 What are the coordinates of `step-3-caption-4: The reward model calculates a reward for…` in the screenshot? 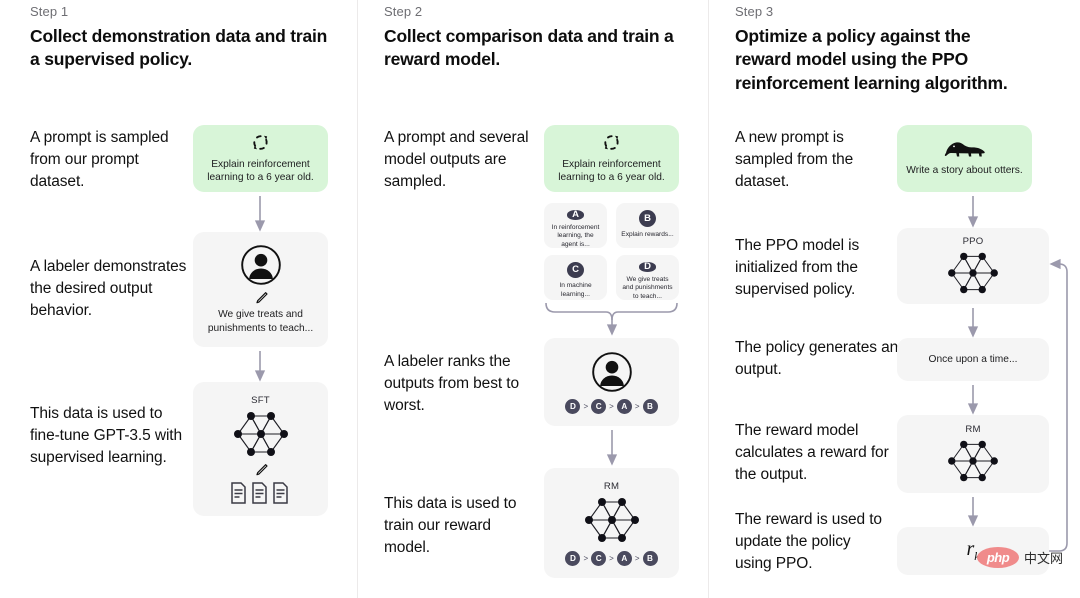 It's located at (812, 452).